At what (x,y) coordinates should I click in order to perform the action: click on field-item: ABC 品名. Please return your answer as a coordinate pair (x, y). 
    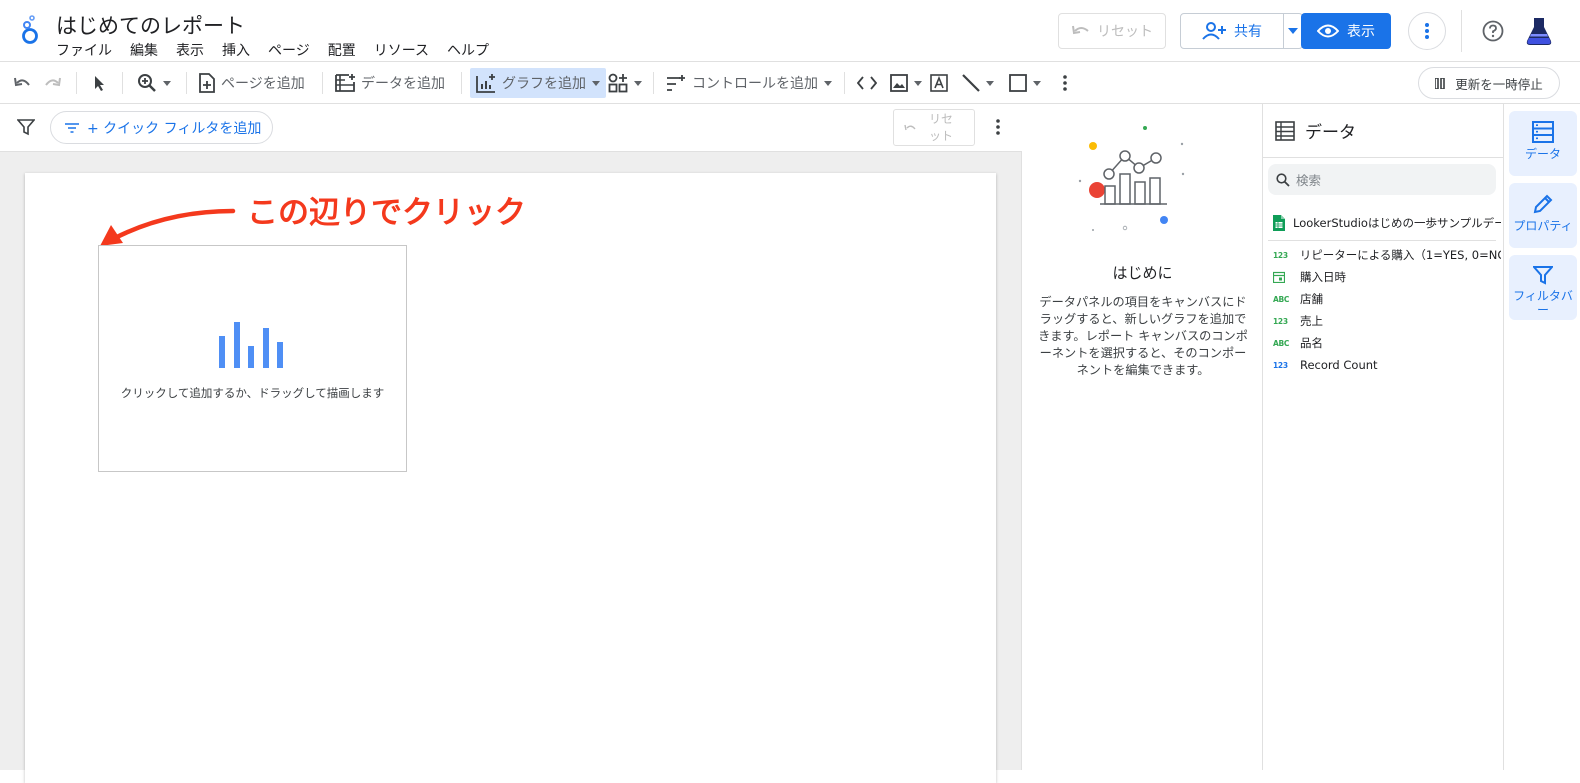
    Looking at the image, I should click on (1387, 343).